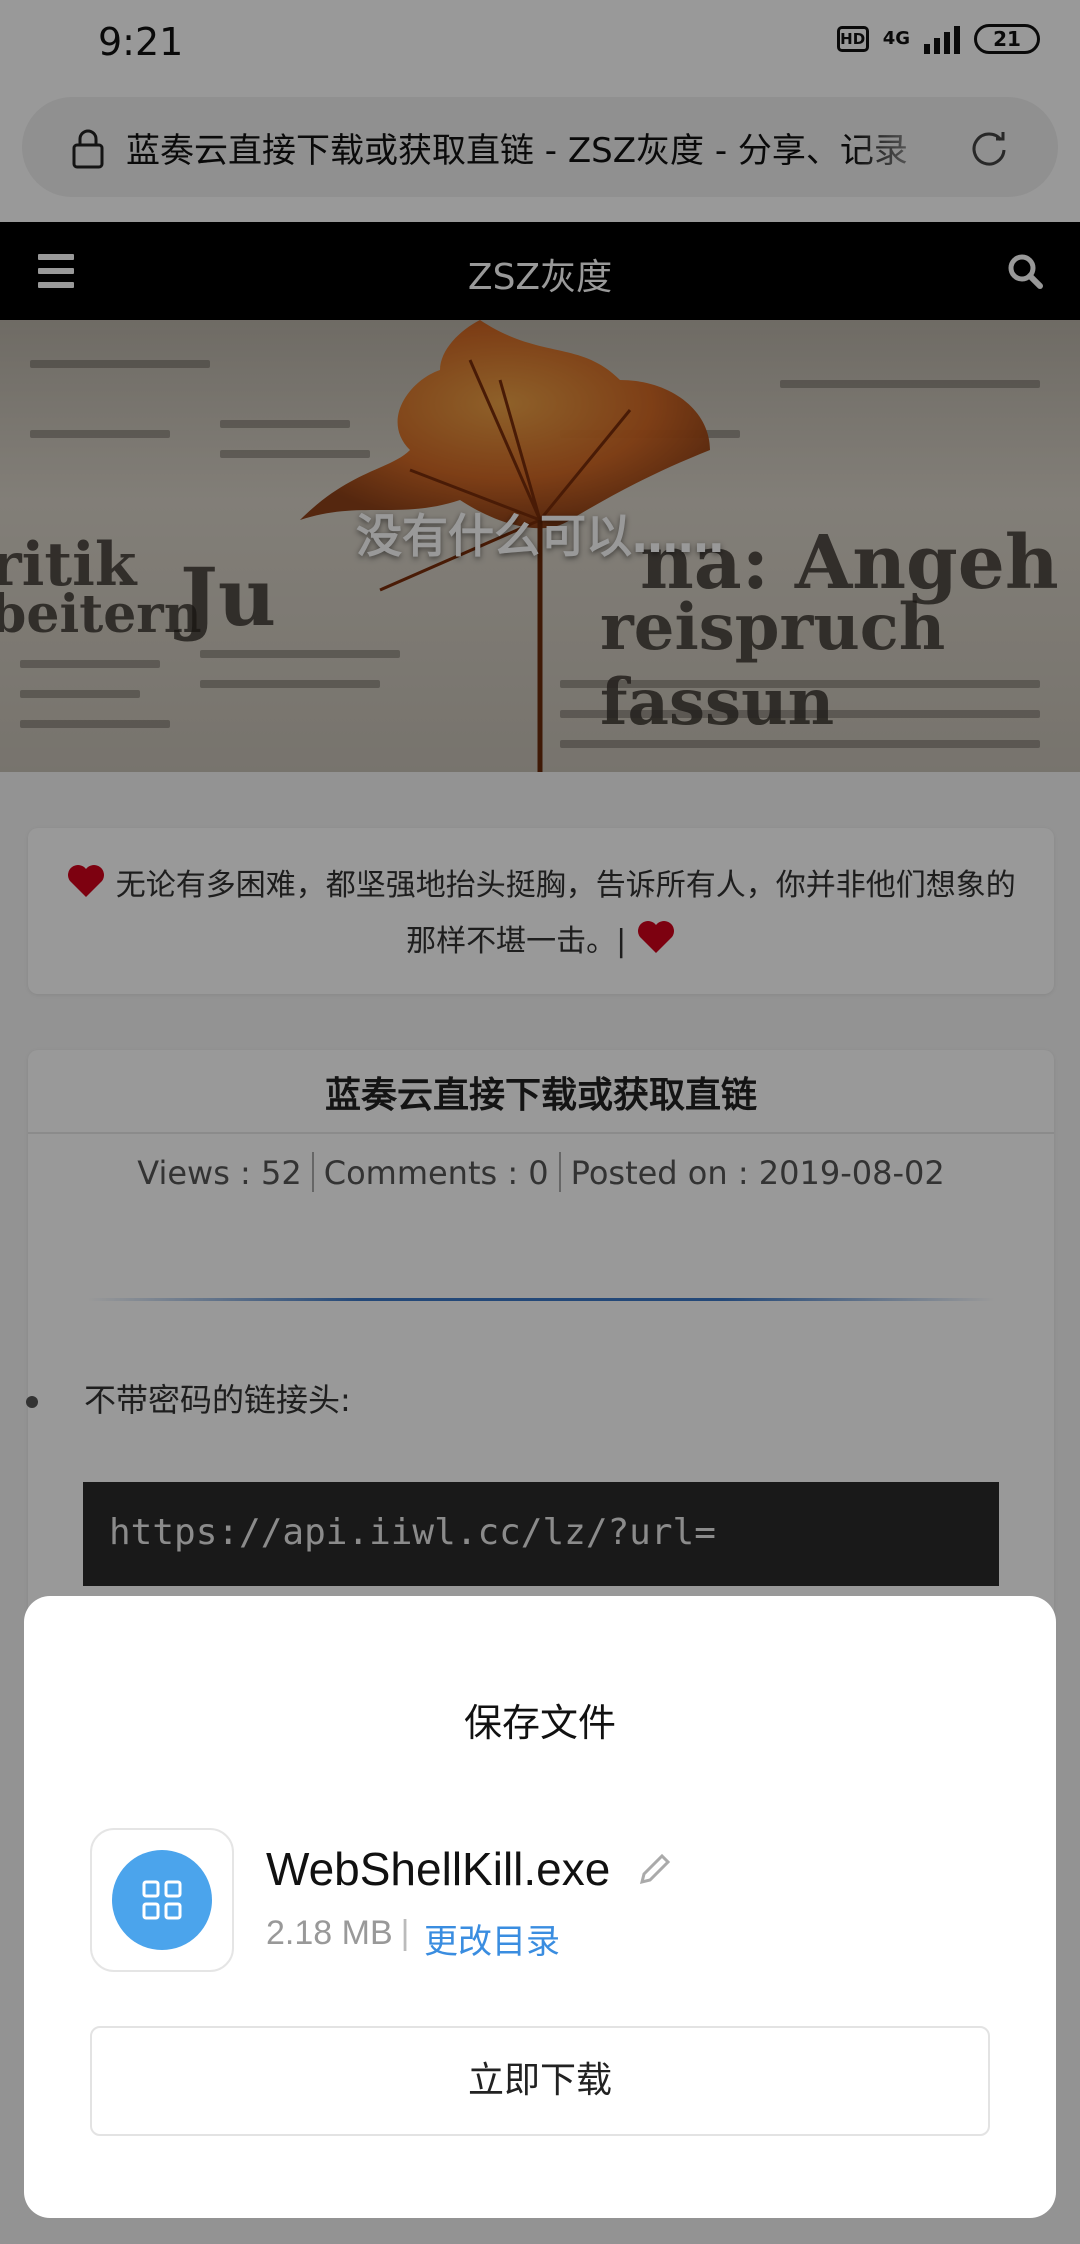 The width and height of the screenshot is (1080, 2244). Describe the element at coordinates (654, 1870) in the screenshot. I see `edit-icon` at that location.